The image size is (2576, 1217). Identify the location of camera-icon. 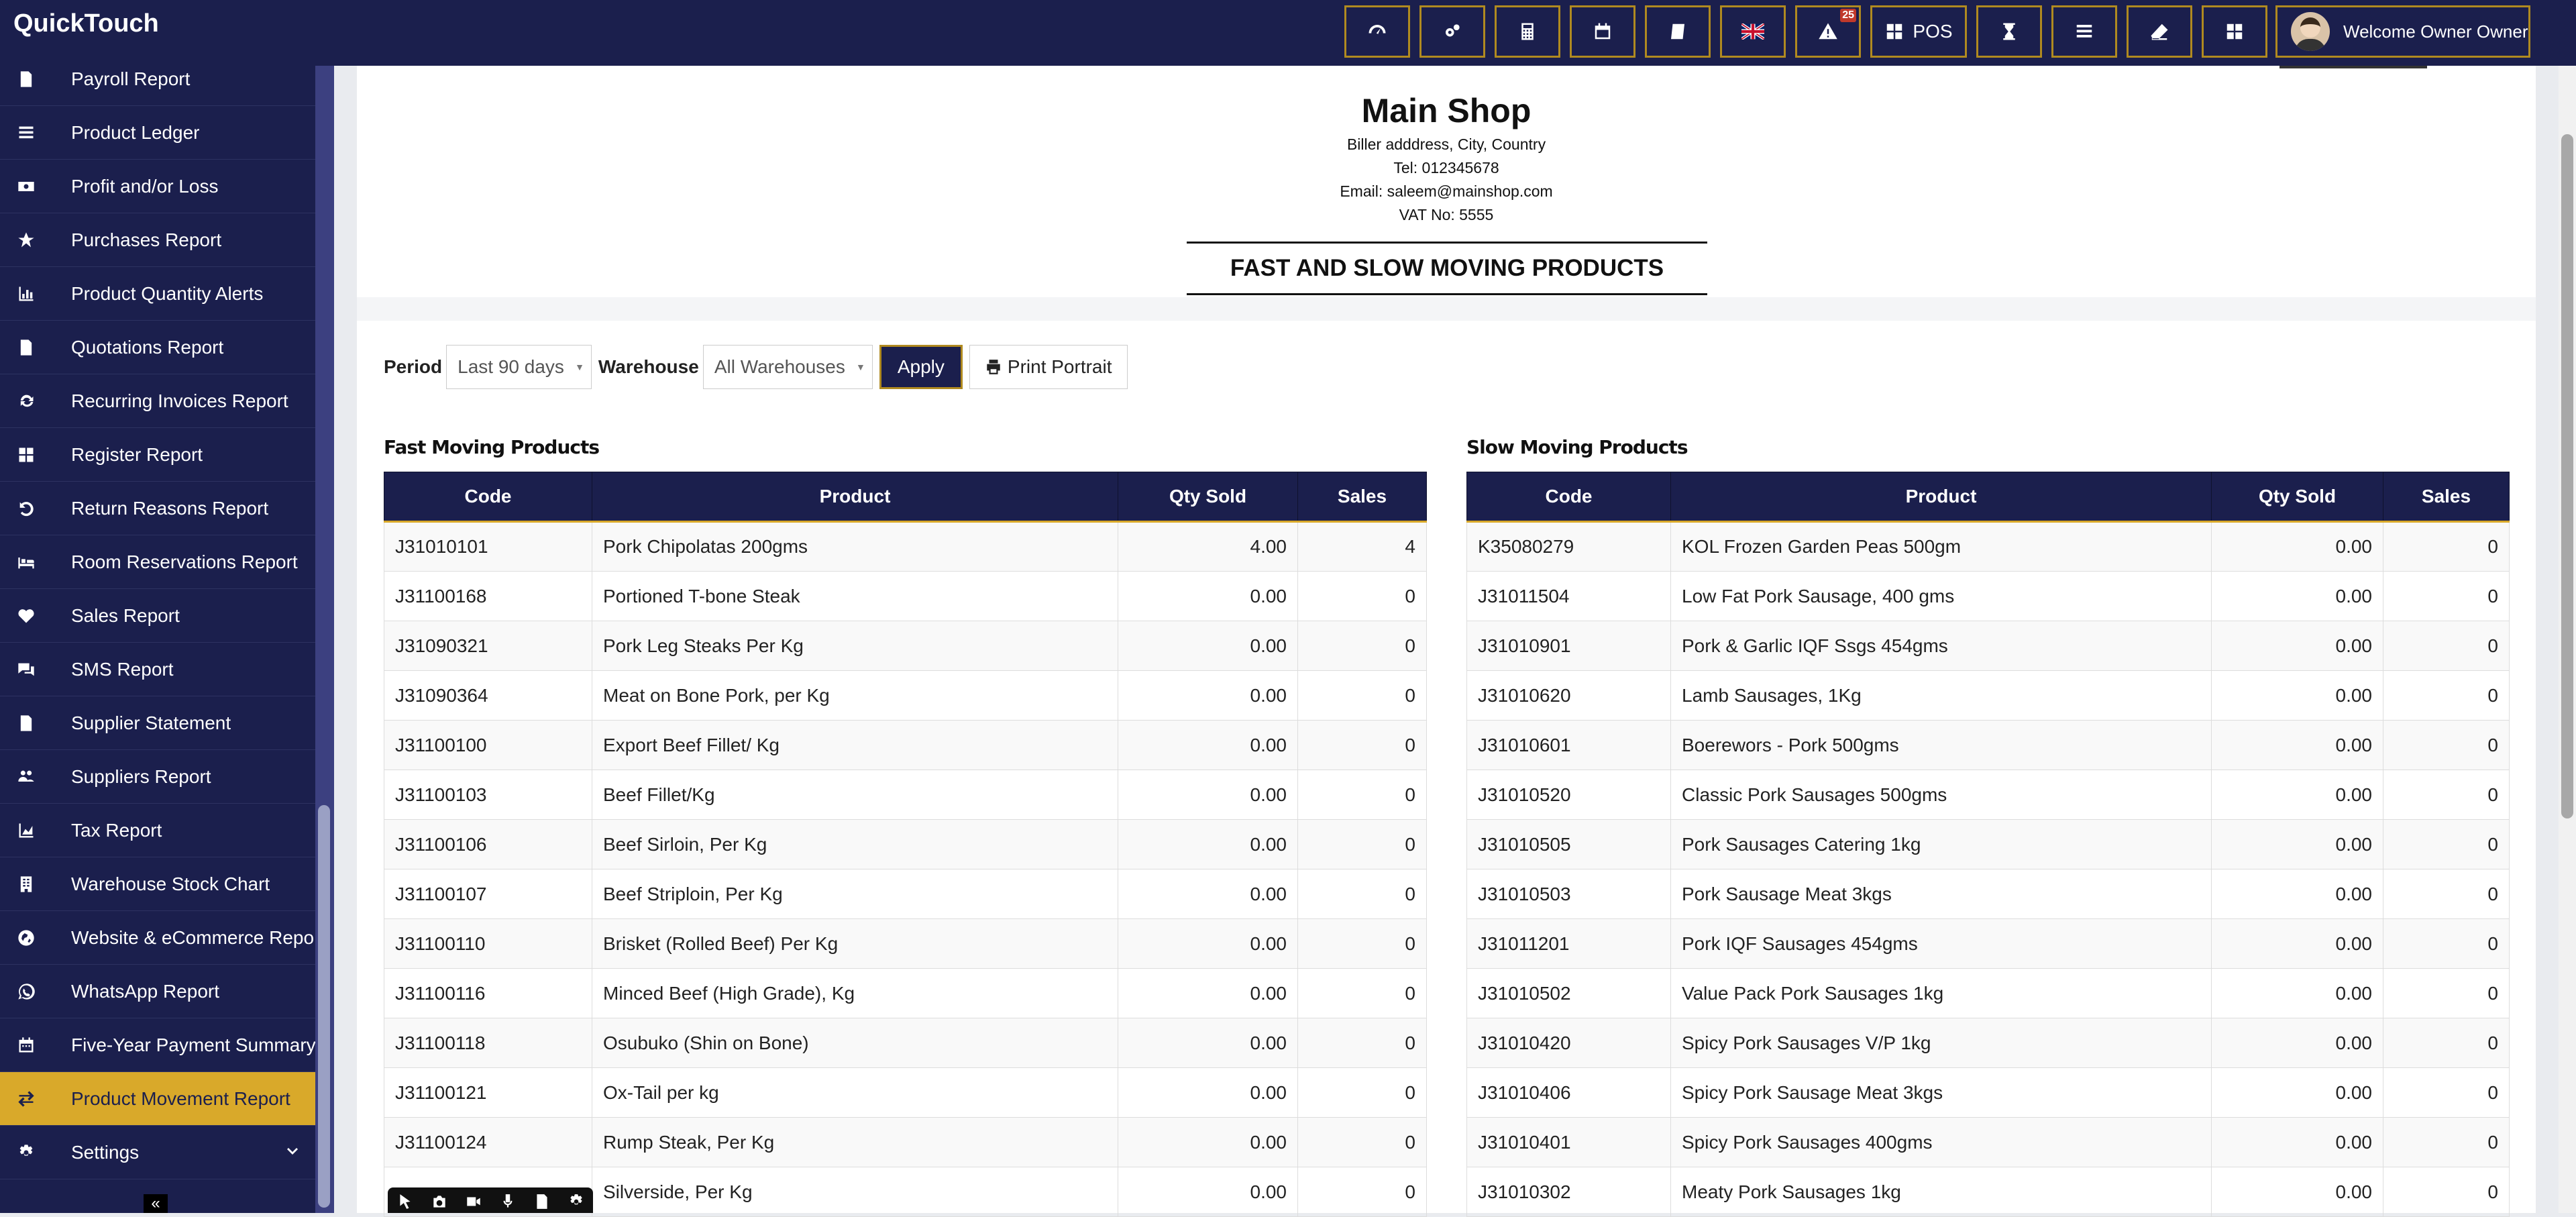
(439, 1202).